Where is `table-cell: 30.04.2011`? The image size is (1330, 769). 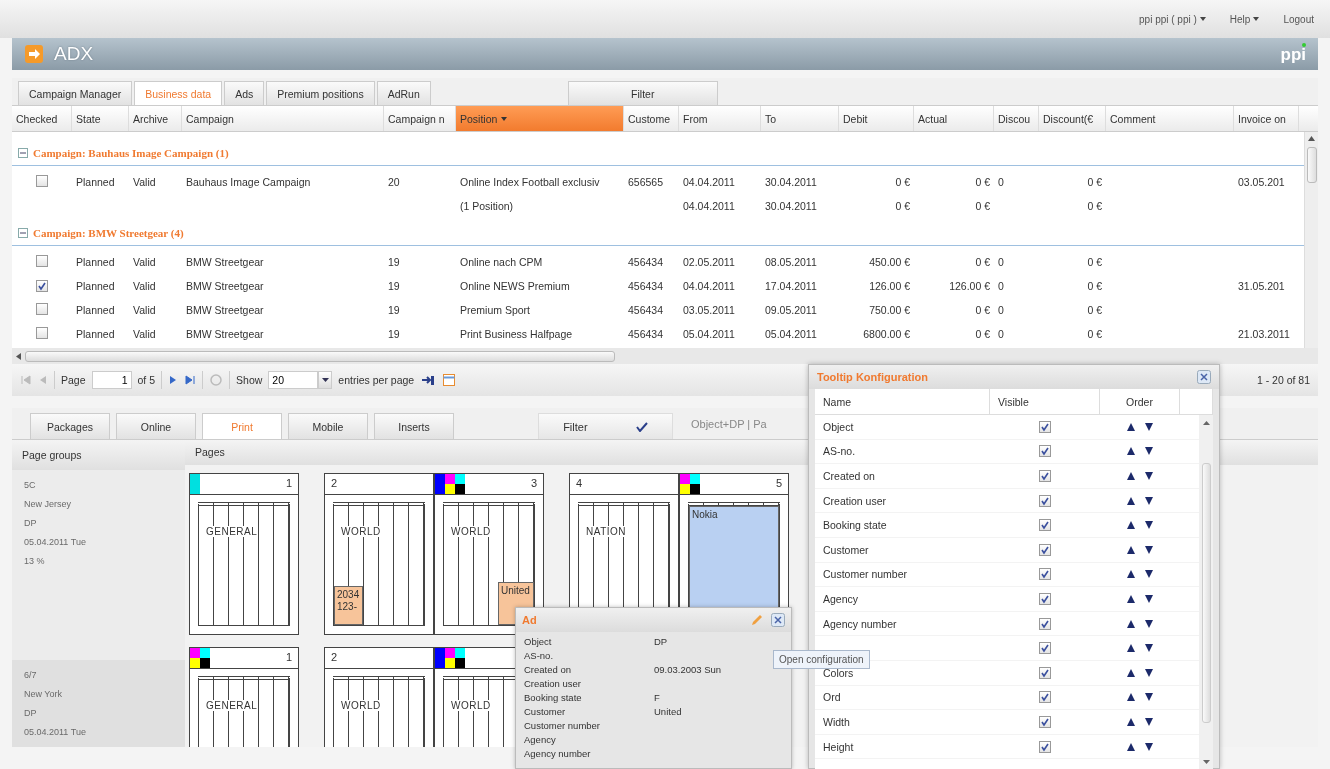 table-cell: 30.04.2011 is located at coordinates (791, 206).